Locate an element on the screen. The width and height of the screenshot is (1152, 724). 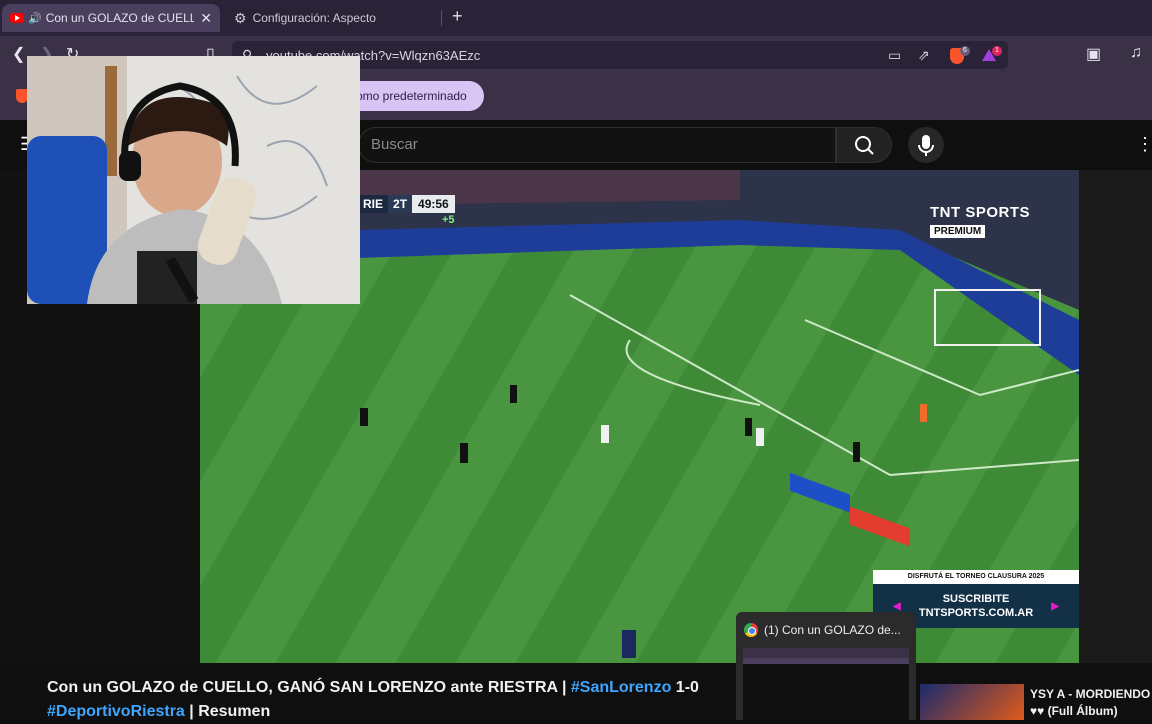
tab-title: Configuración: Aspecto is located at coordinates (314, 18).